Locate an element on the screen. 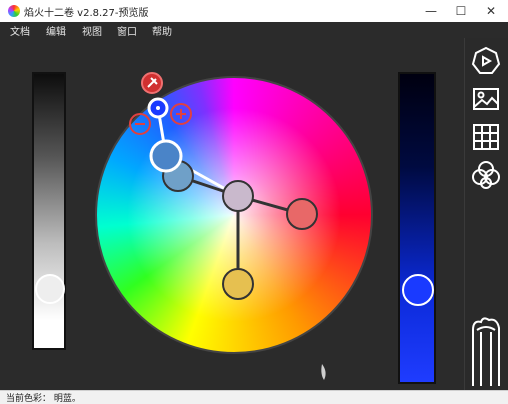  menu-bar: 文档 编辑 视图 窗口 帮助 is located at coordinates (254, 30).